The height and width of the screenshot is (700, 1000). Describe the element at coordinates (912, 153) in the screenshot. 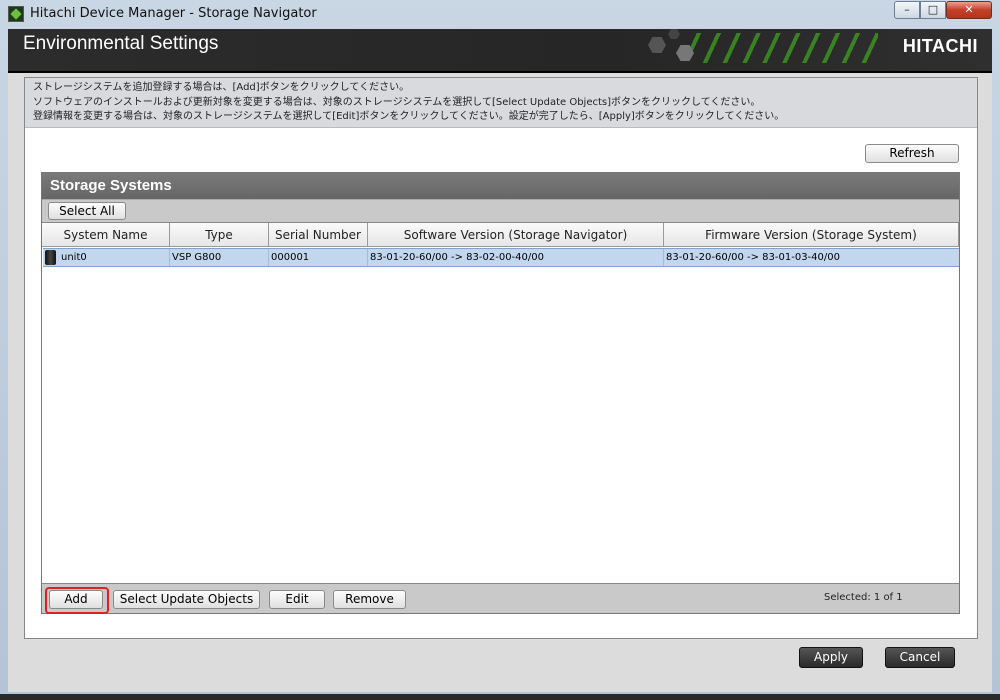

I see `refresh-button: Refresh` at that location.